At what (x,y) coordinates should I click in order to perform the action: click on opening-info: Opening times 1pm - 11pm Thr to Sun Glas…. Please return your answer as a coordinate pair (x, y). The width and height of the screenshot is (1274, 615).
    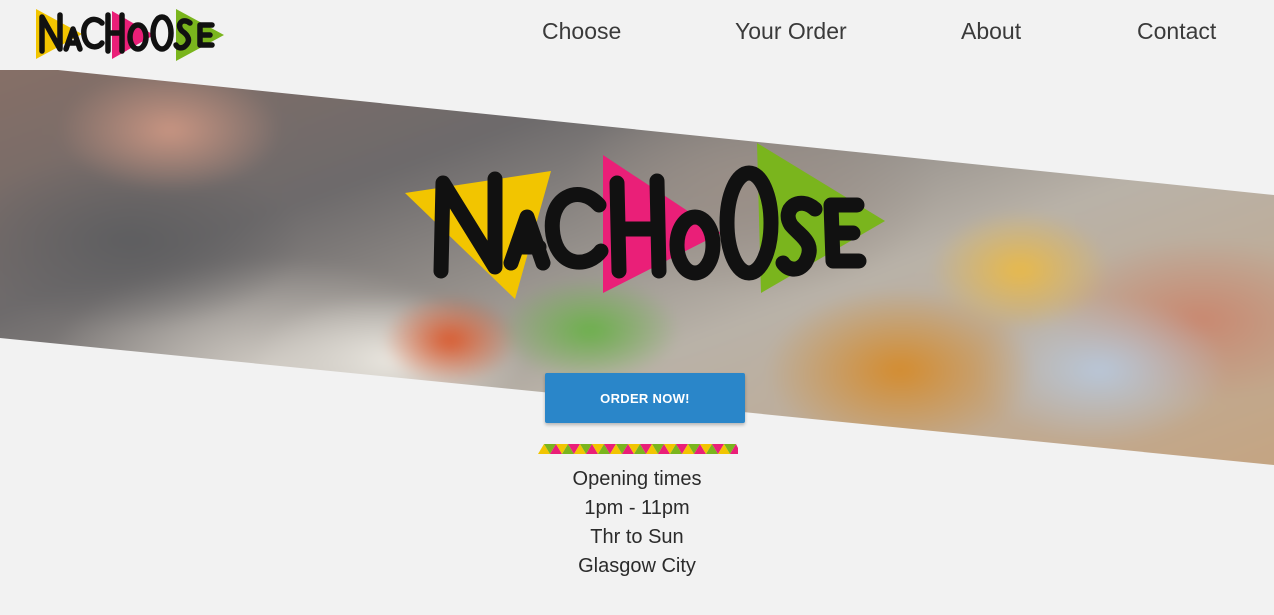
    Looking at the image, I should click on (637, 523).